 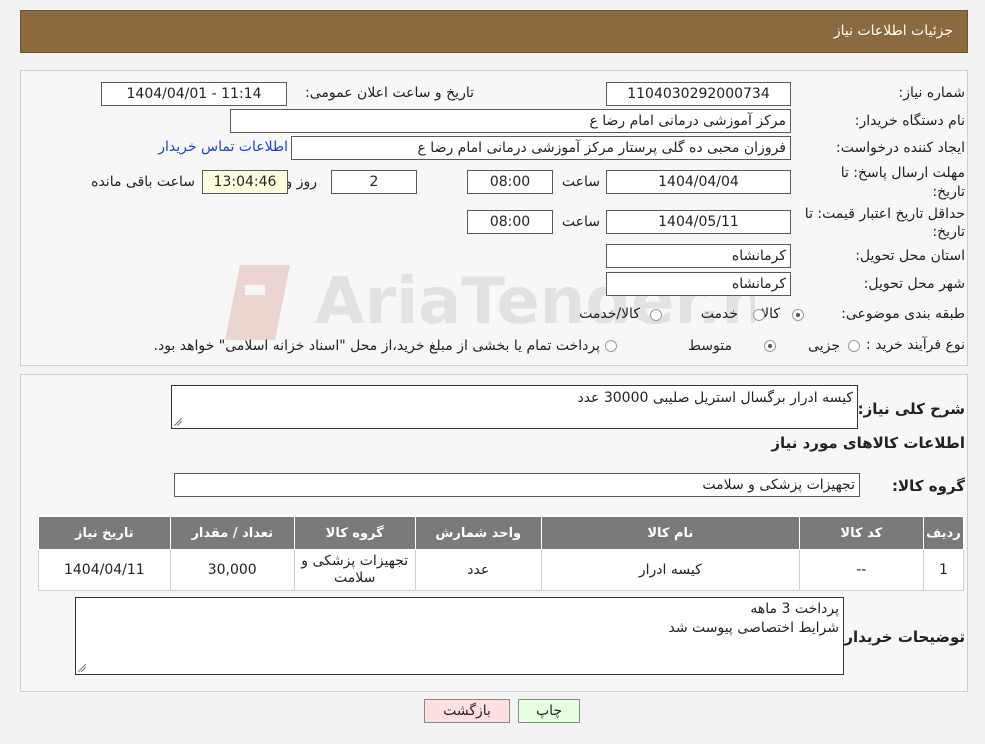 I want to click on deadline-label-2: تاریخ:, so click(x=948, y=192).